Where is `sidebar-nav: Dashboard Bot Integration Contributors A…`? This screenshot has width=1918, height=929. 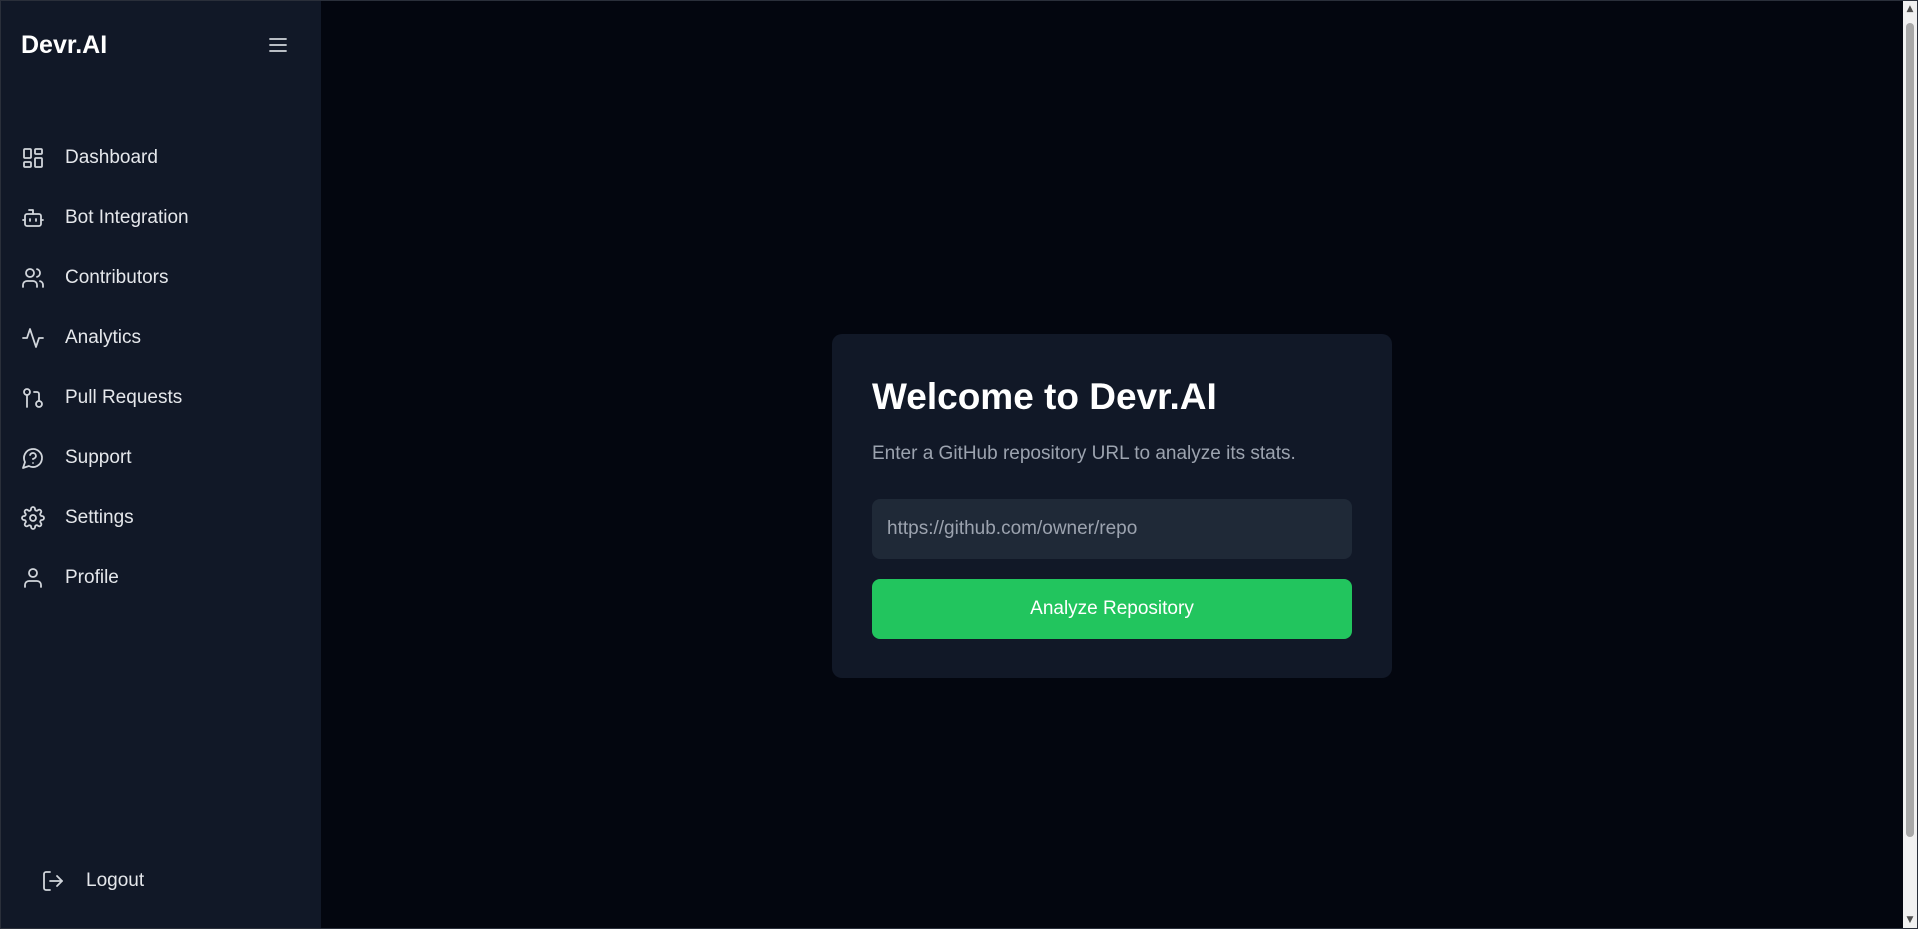 sidebar-nav: Dashboard Bot Integration Contributors A… is located at coordinates (161, 374).